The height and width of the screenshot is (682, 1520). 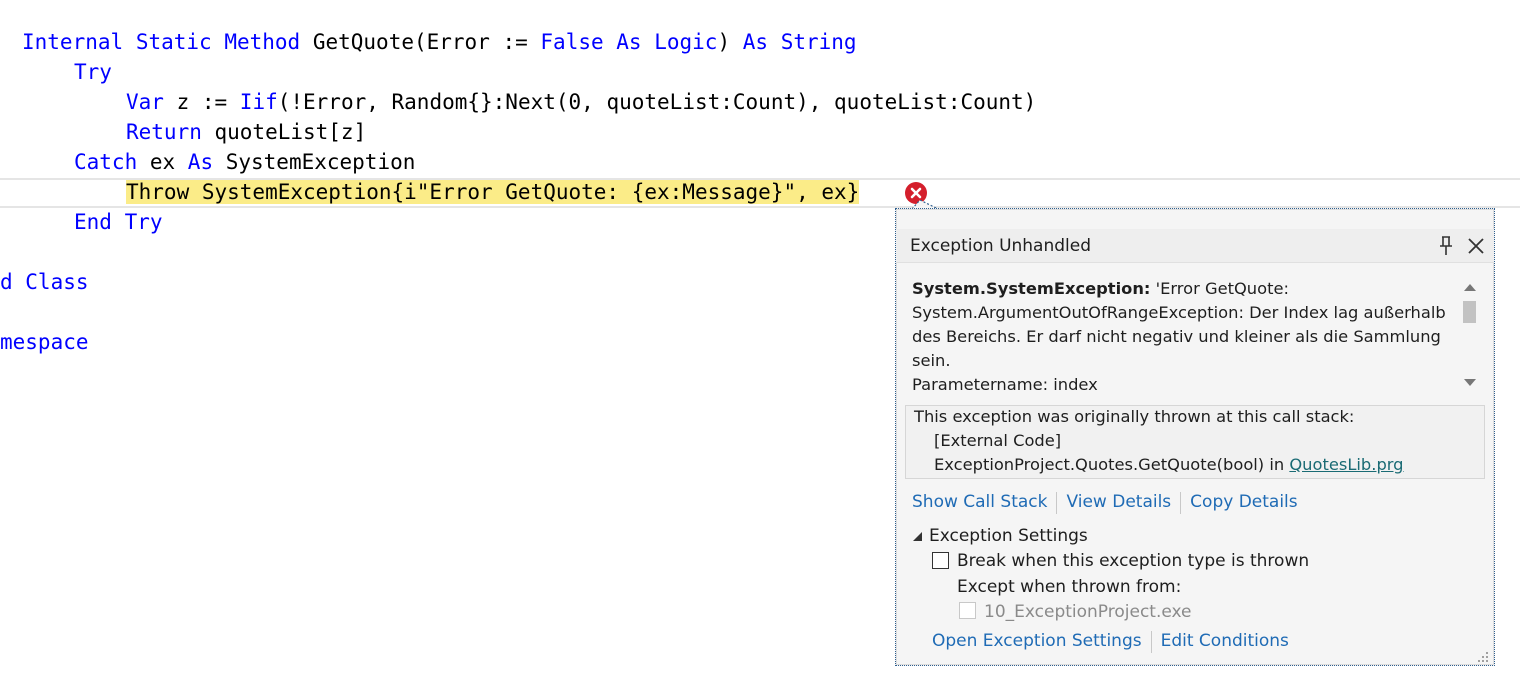 I want to click on code-keyword: mespace, so click(x=44, y=342).